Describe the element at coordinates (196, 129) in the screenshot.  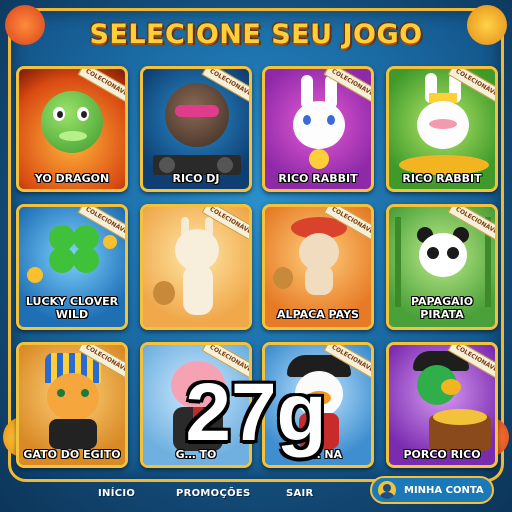
I see `game-tile-rico-dj: COLECIONÁVEL RICO DJ` at that location.